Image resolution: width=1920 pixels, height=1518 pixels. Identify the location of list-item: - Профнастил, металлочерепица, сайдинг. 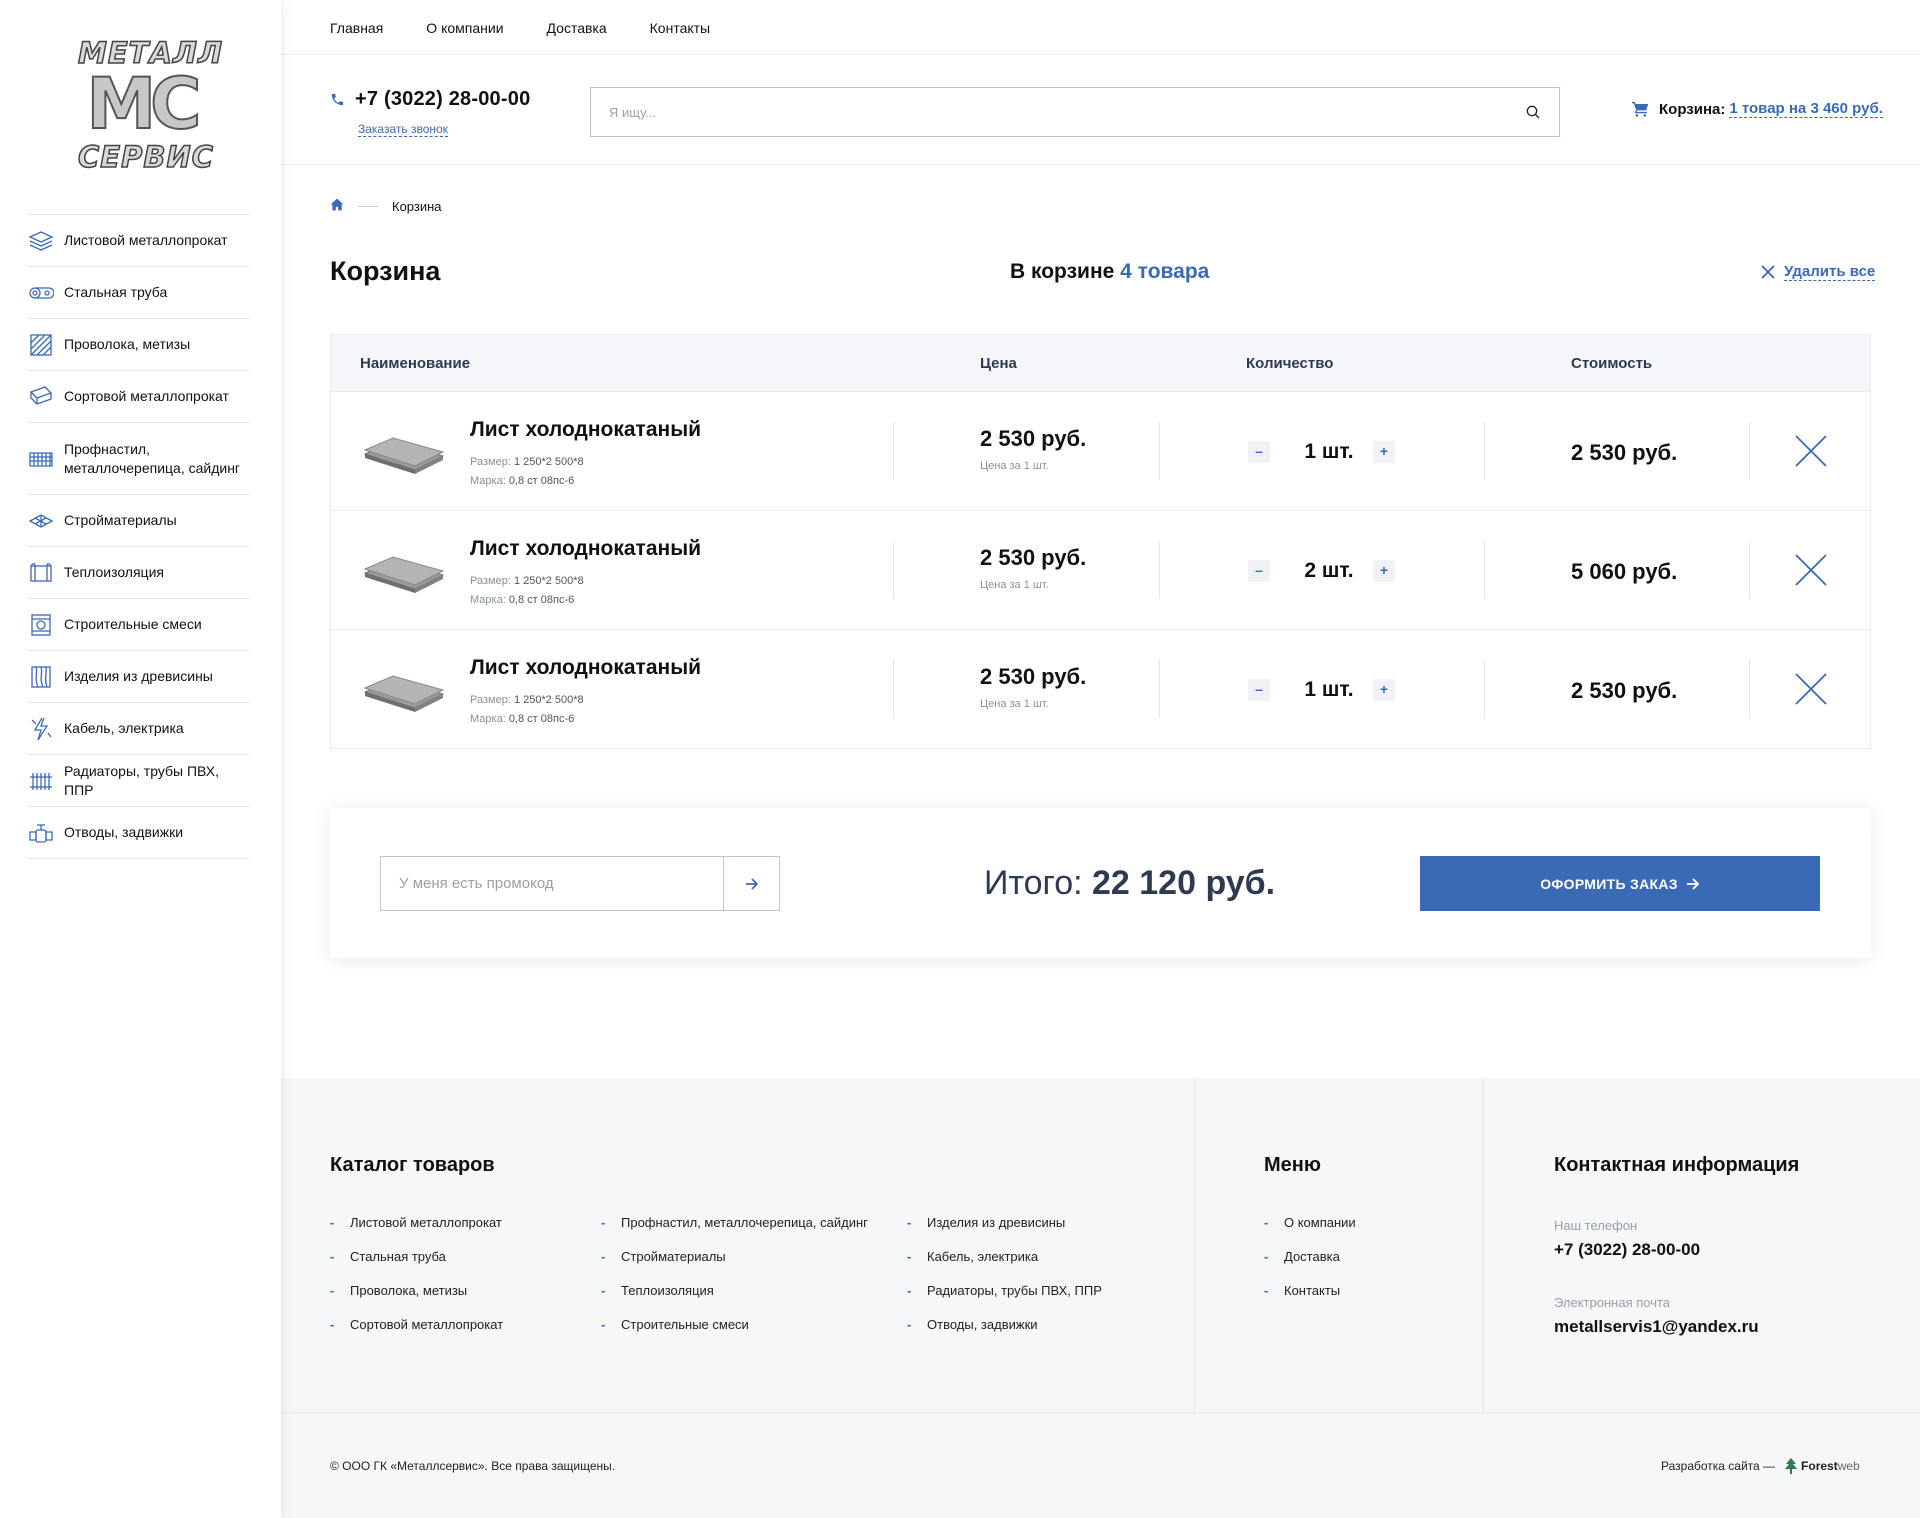
(734, 1232).